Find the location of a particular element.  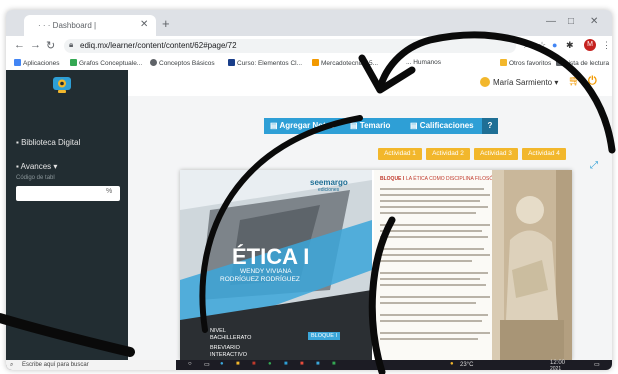

minimize-icon: — is located at coordinates (551, 21).